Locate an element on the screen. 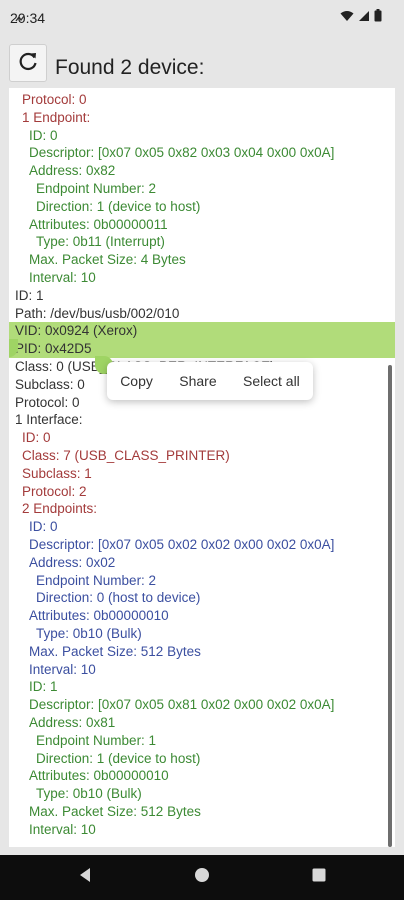  copy-menu-item: Copy is located at coordinates (136, 381).